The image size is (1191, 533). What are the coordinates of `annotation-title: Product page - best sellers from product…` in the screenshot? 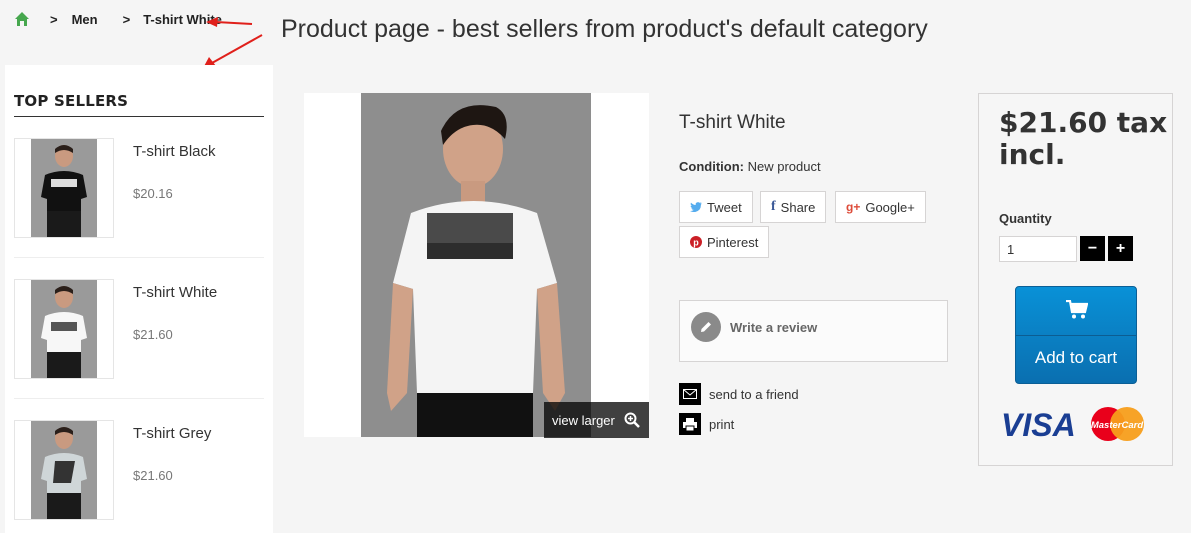 It's located at (604, 29).